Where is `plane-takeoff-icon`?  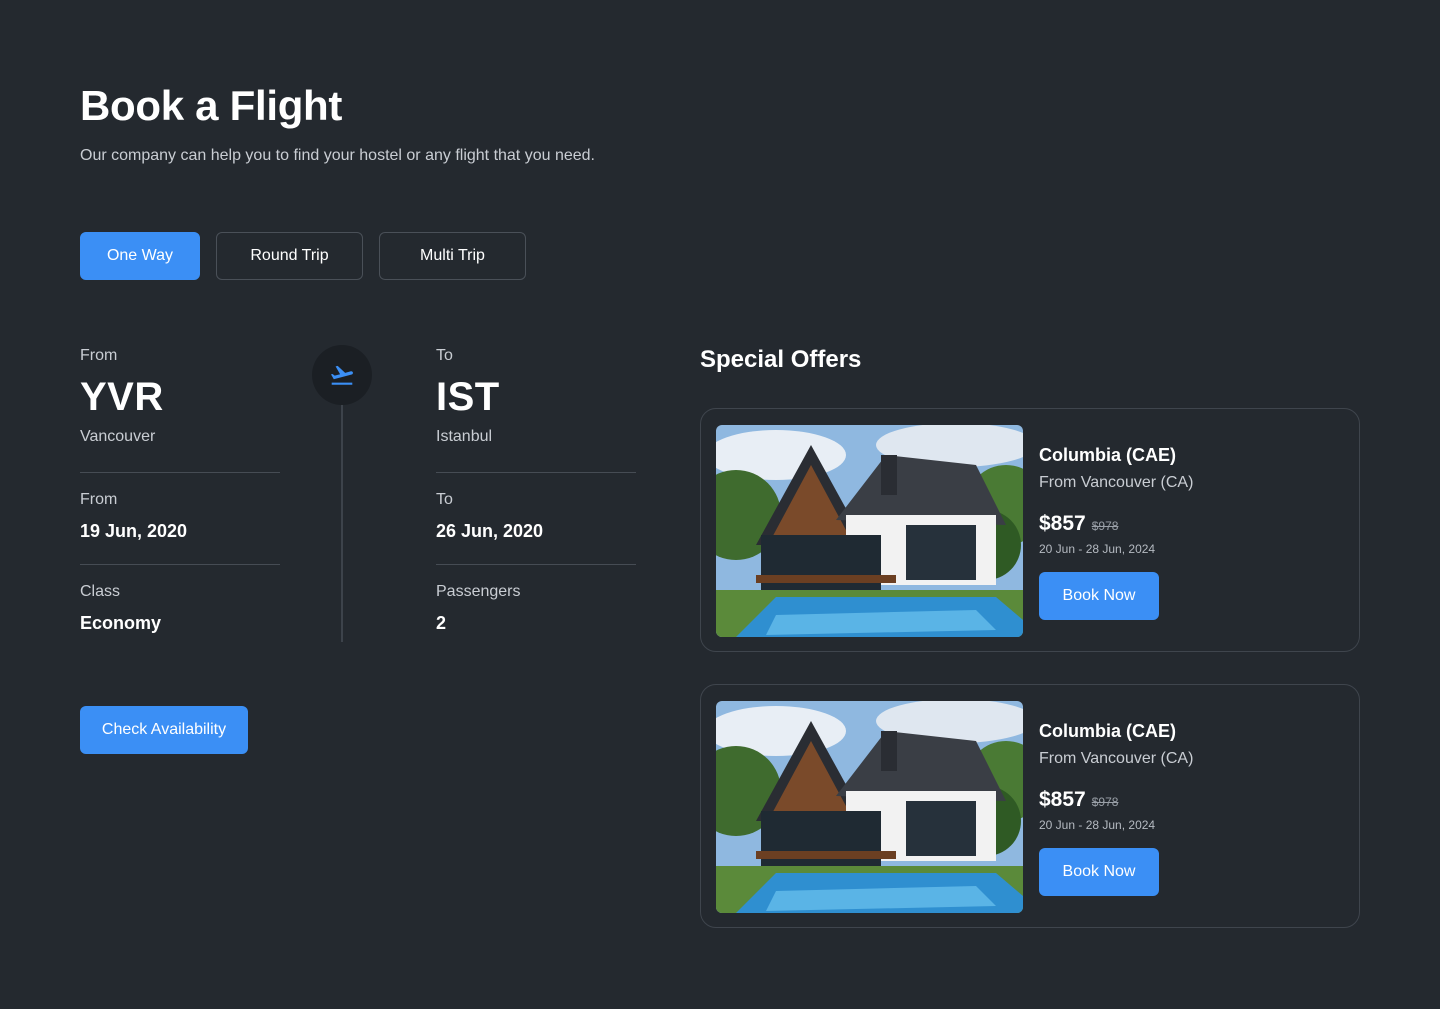 plane-takeoff-icon is located at coordinates (341, 375).